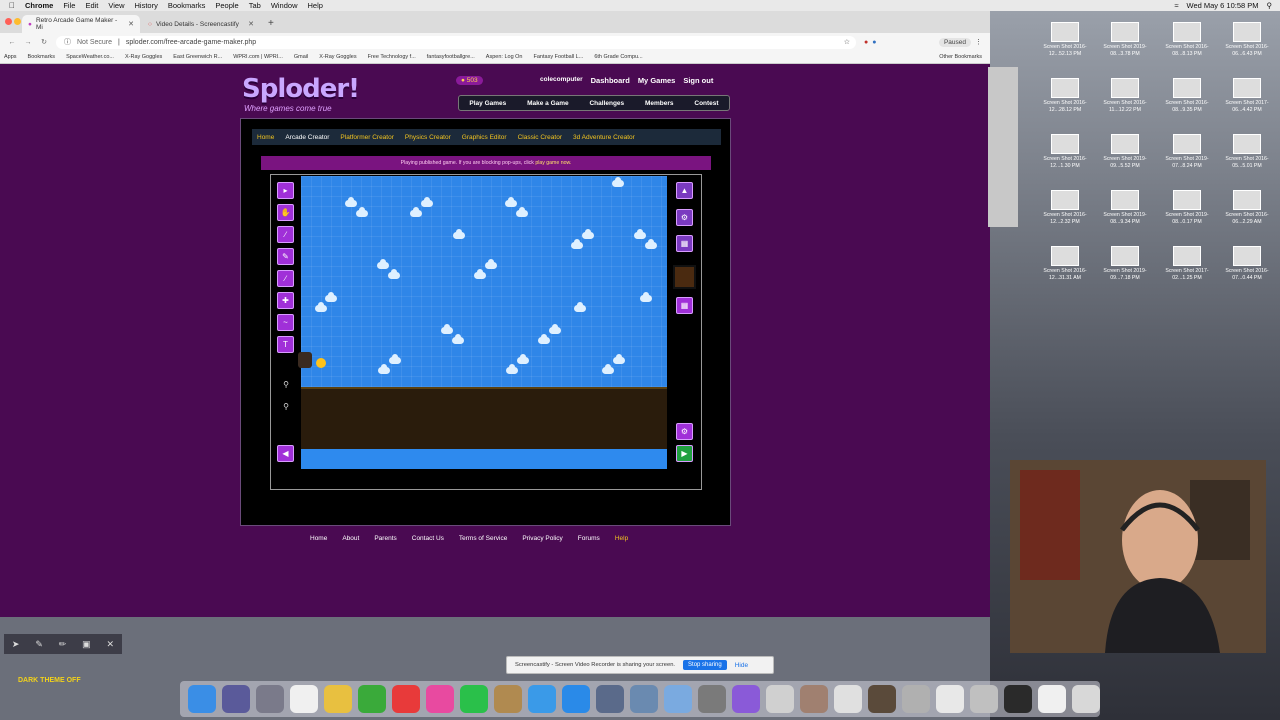  Describe the element at coordinates (1270, 5) in the screenshot. I see `search-icon: ⚲` at that location.